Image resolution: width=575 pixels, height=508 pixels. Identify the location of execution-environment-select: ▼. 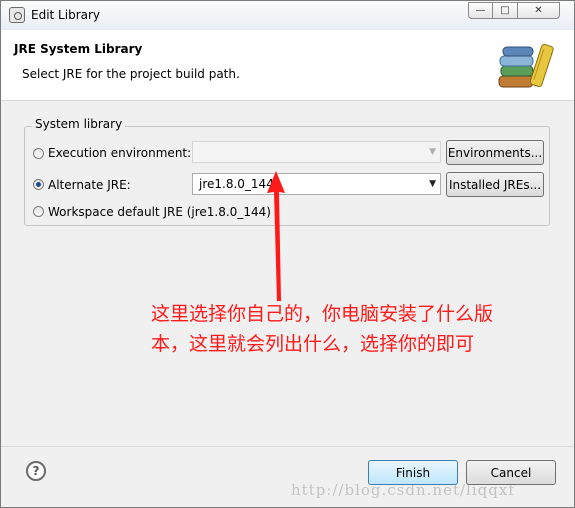
(316, 152).